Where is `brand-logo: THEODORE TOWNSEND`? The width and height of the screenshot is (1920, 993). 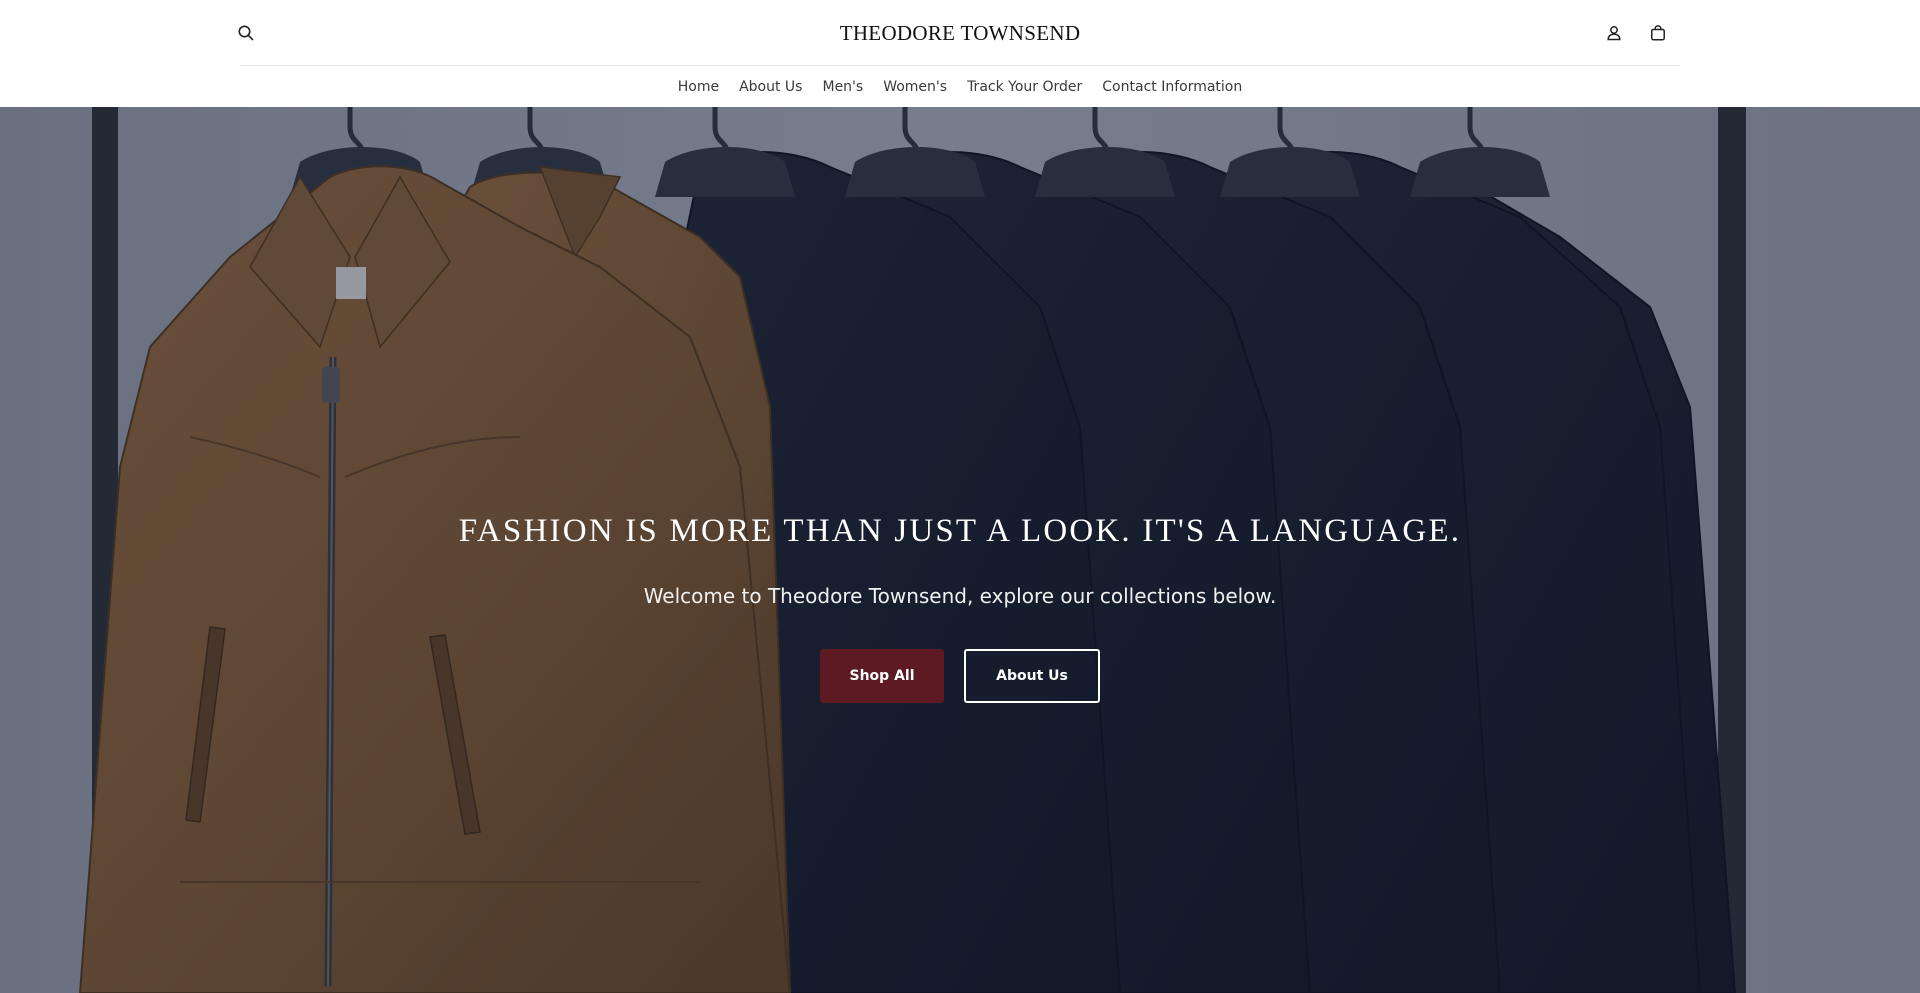 brand-logo: THEODORE TOWNSEND is located at coordinates (960, 33).